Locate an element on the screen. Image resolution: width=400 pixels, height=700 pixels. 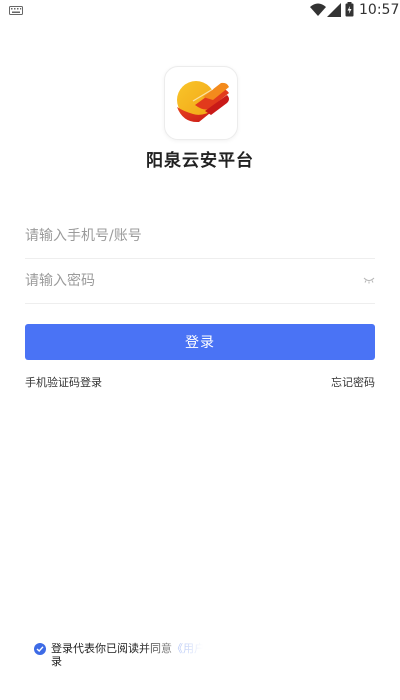
agreement-text-line2: 录 is located at coordinates (56, 661).